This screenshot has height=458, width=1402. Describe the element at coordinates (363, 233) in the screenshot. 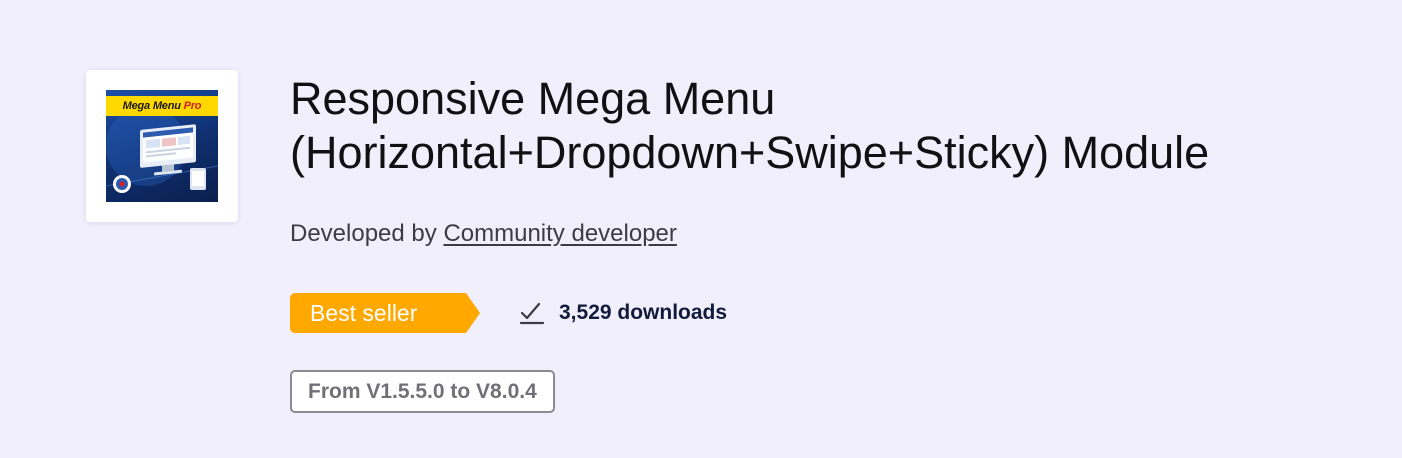

I see `developer-prefix: Developed by` at that location.